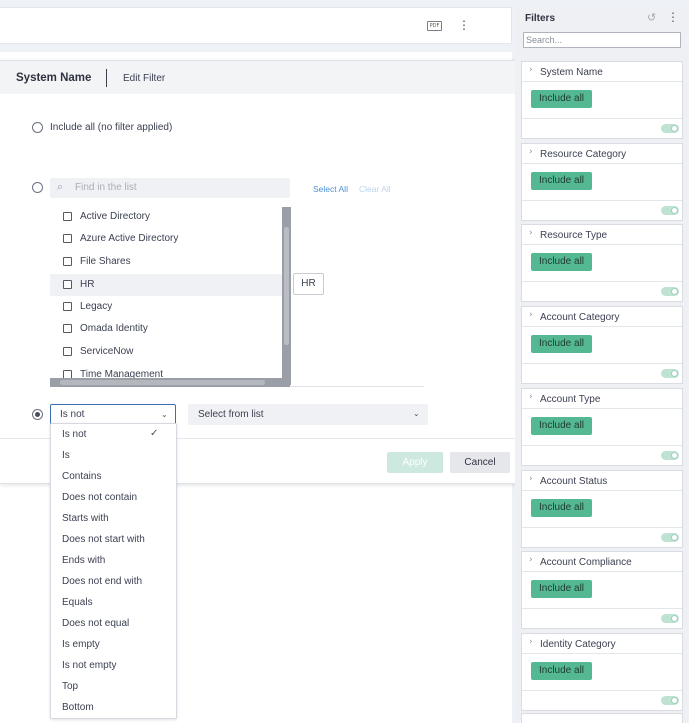 The width and height of the screenshot is (689, 723). Describe the element at coordinates (89, 665) in the screenshot. I see `menu-item-label: Is not empty` at that location.